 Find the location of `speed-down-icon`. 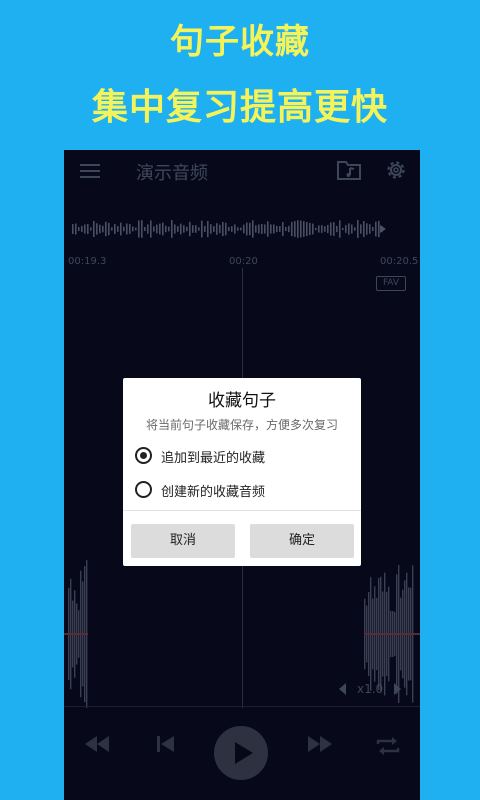

speed-down-icon is located at coordinates (343, 690).